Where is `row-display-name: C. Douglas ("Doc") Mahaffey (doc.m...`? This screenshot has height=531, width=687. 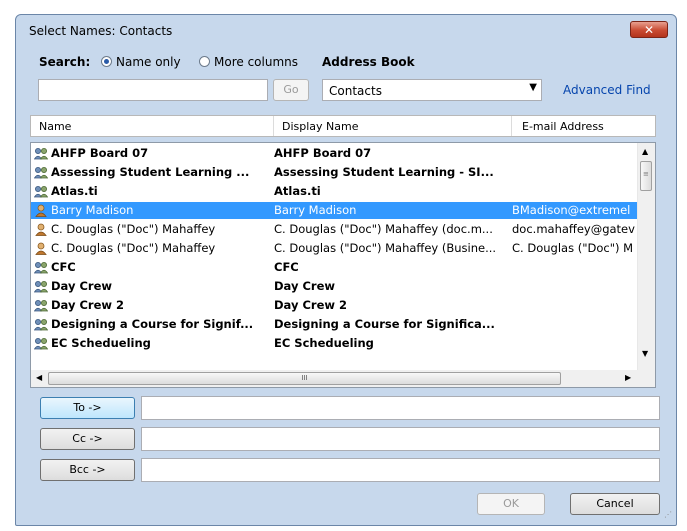
row-display-name: C. Douglas ("Doc") Mahaffey (doc.m... is located at coordinates (383, 229).